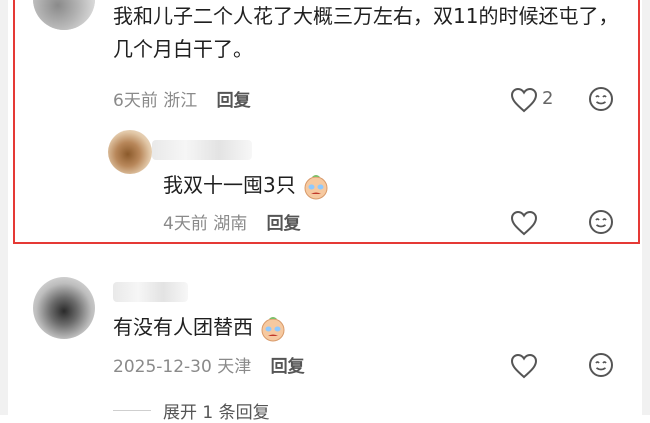 Image resolution: width=650 pixels, height=423 pixels. I want to click on comment-location: 湖南, so click(230, 224).